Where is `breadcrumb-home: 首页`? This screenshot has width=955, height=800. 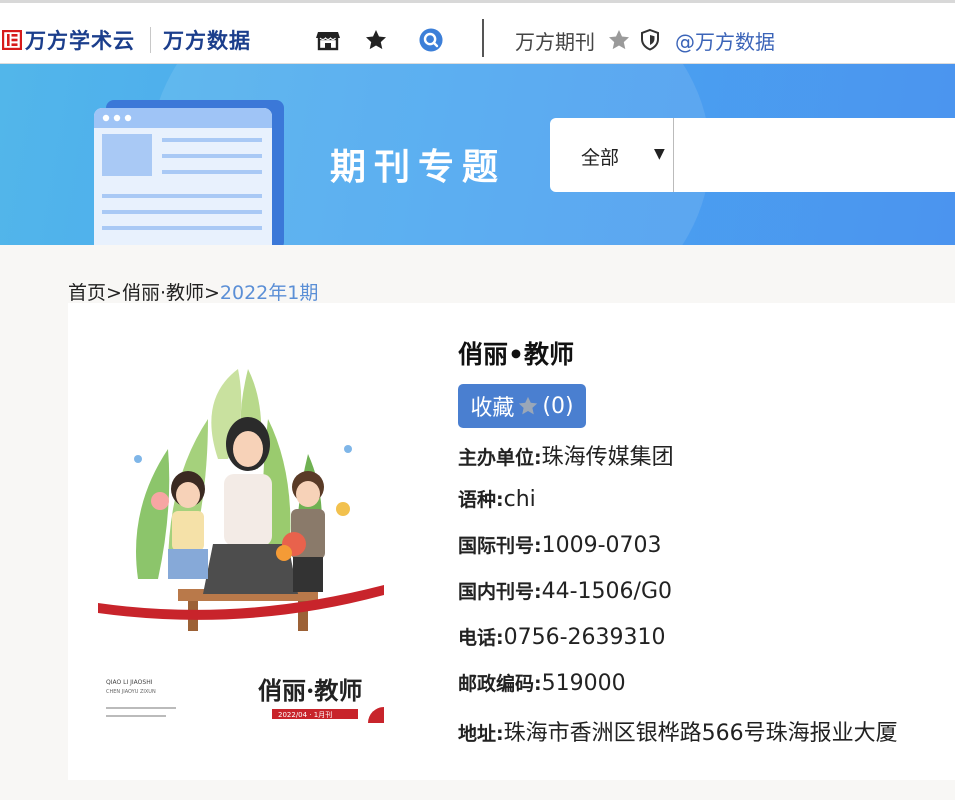 breadcrumb-home: 首页 is located at coordinates (87, 293).